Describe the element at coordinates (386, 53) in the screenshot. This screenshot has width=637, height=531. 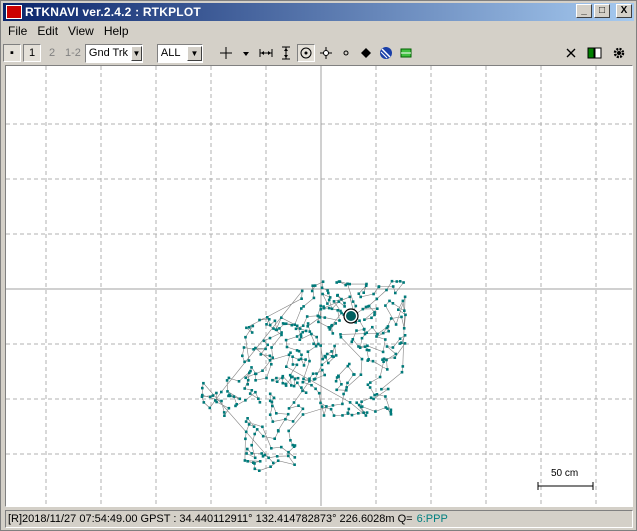
I see `globe-icon` at that location.